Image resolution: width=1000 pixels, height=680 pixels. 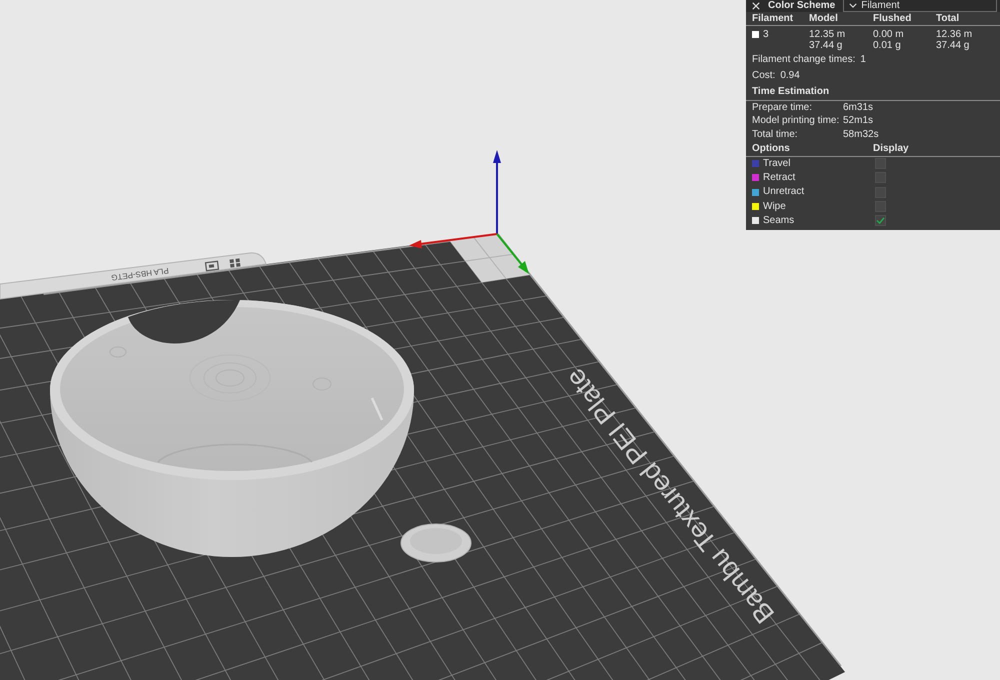 What do you see at coordinates (774, 206) in the screenshot?
I see `option-label: Wipe` at bounding box center [774, 206].